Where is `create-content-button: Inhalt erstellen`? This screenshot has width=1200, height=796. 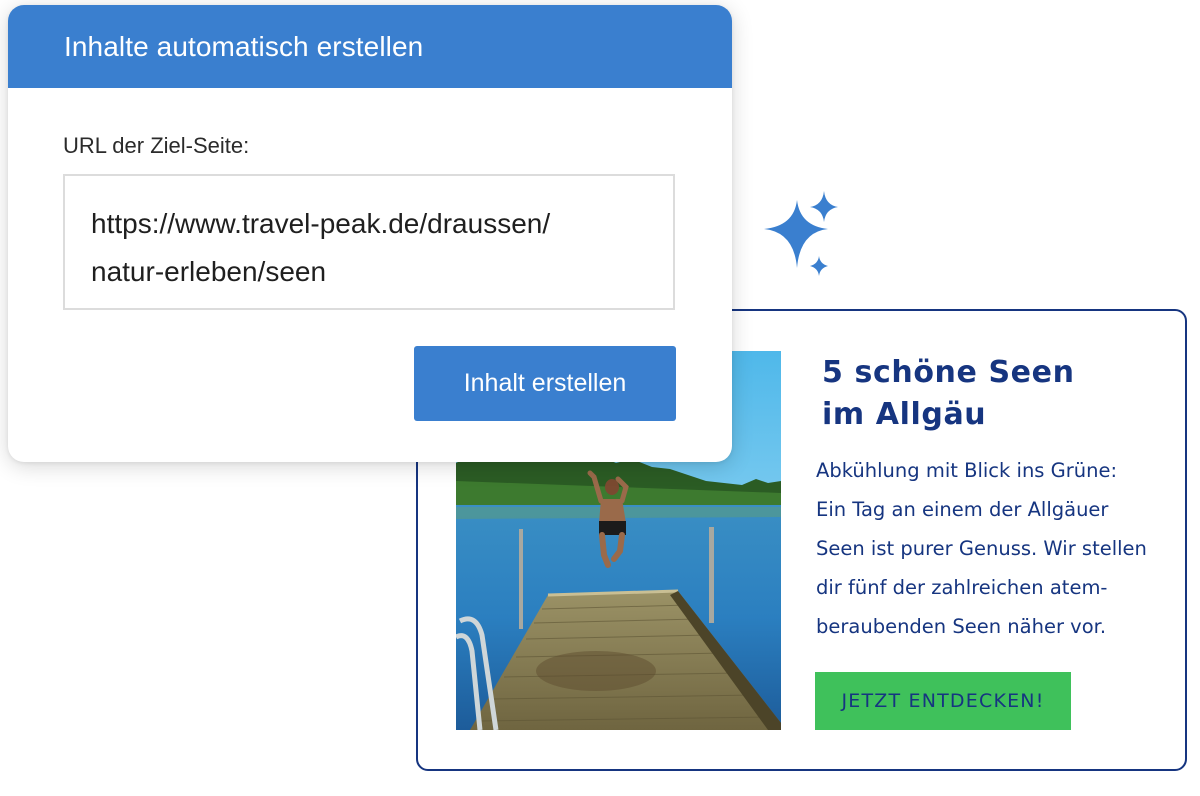 create-content-button: Inhalt erstellen is located at coordinates (545, 383).